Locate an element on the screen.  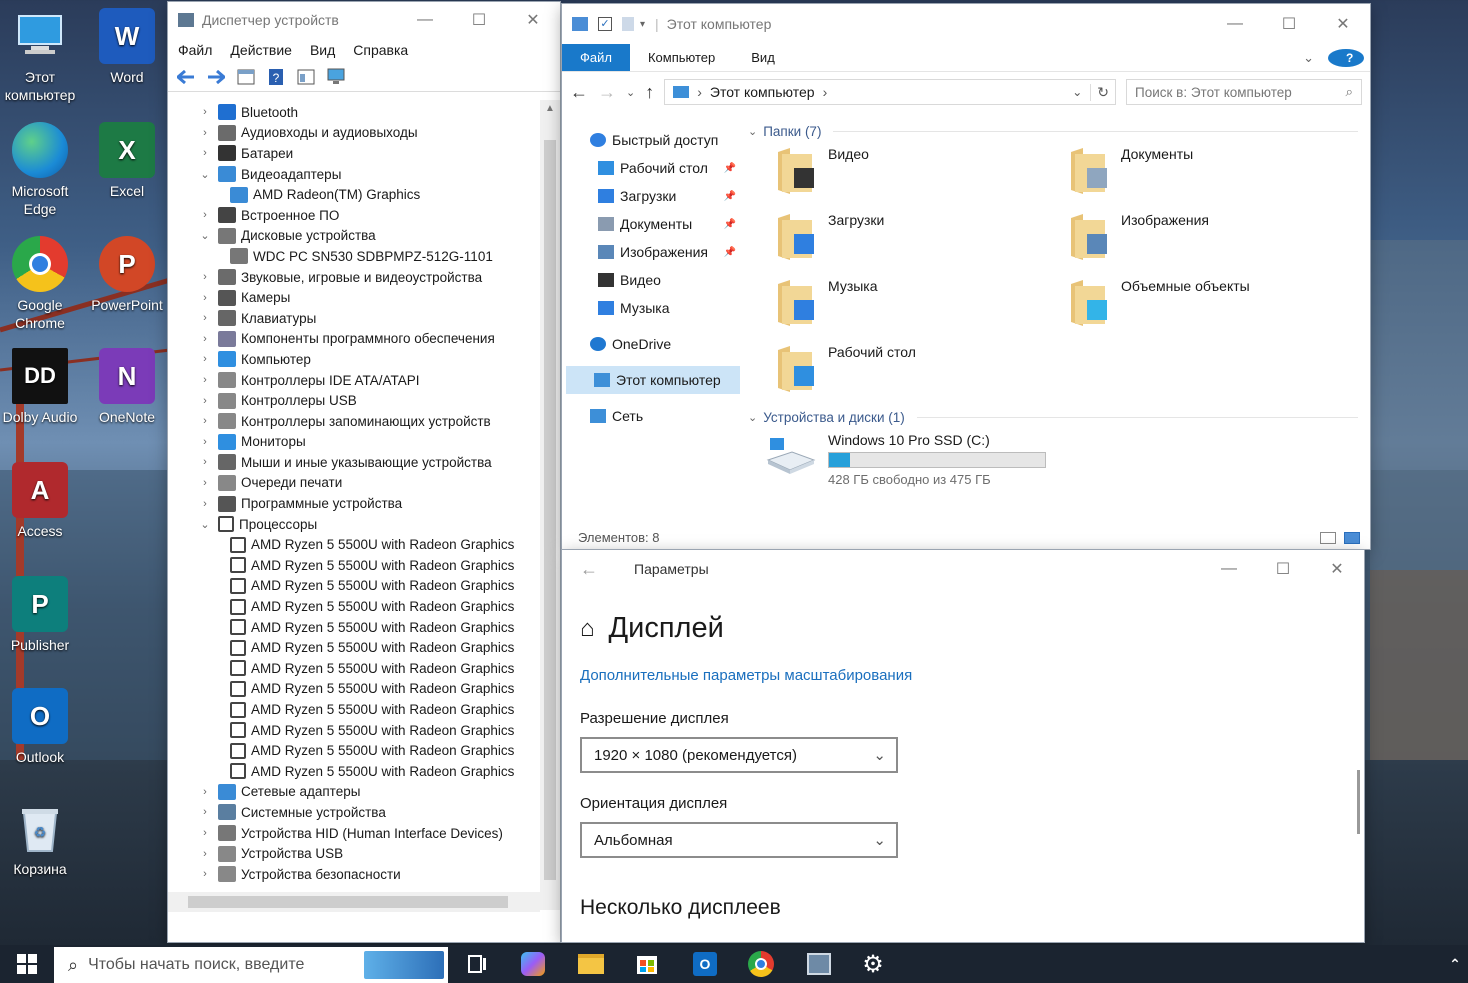
device-category: › Bluetooth is located at coordinates (353, 112).